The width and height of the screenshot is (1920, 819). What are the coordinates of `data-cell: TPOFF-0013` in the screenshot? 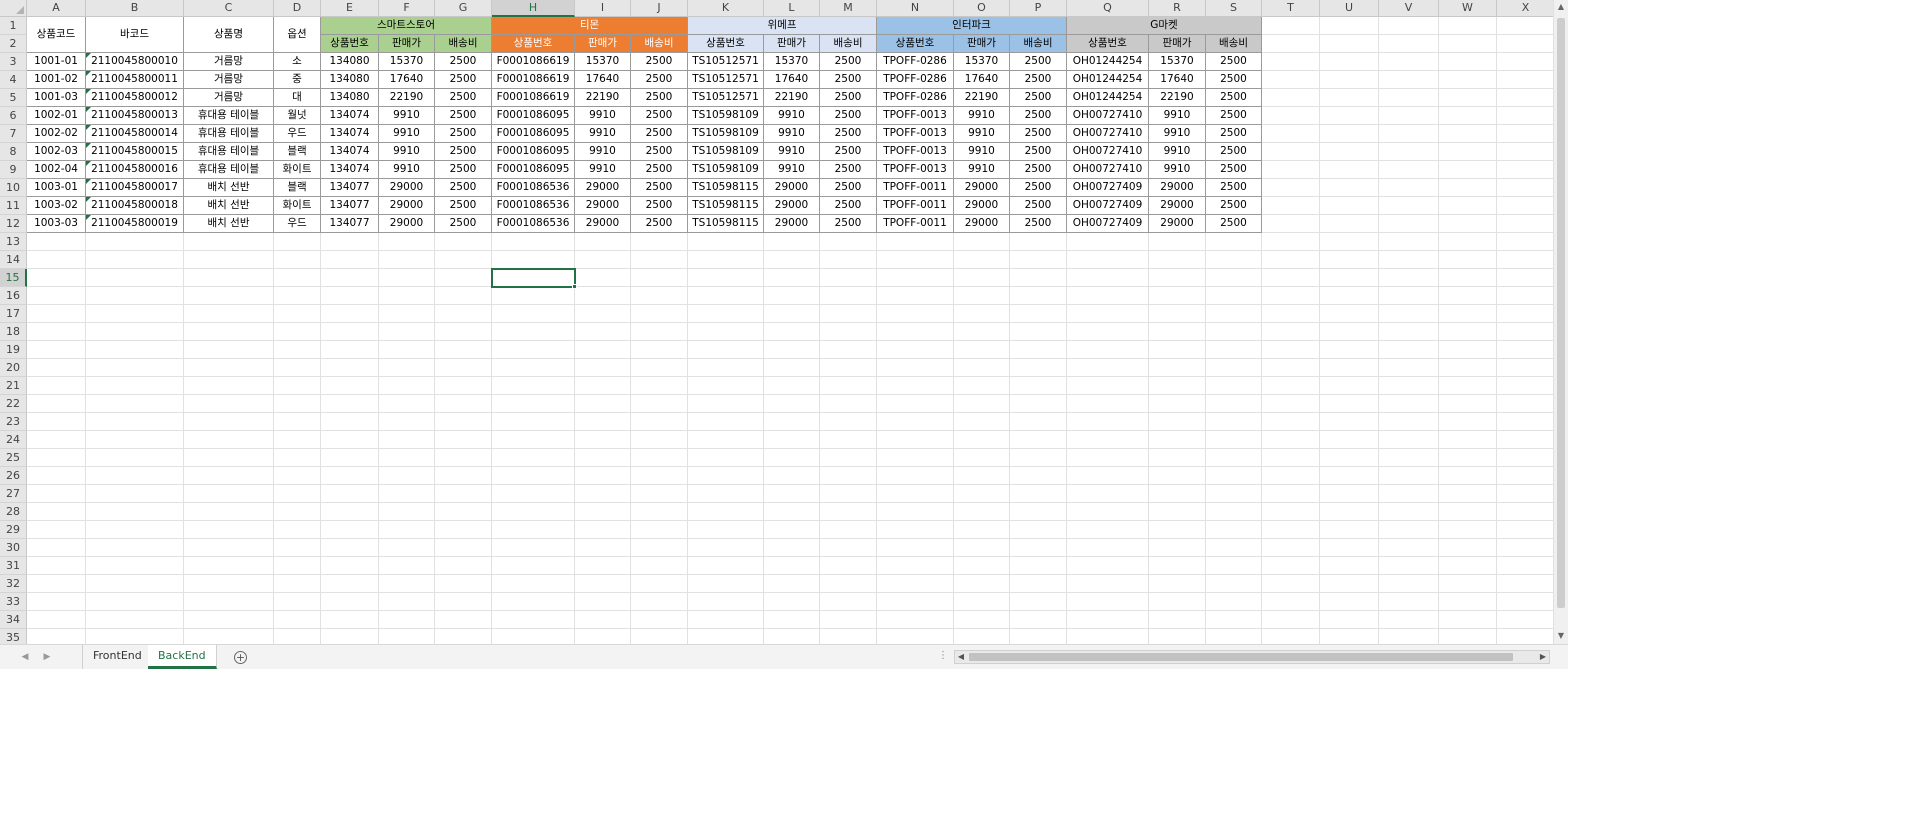 It's located at (915, 134).